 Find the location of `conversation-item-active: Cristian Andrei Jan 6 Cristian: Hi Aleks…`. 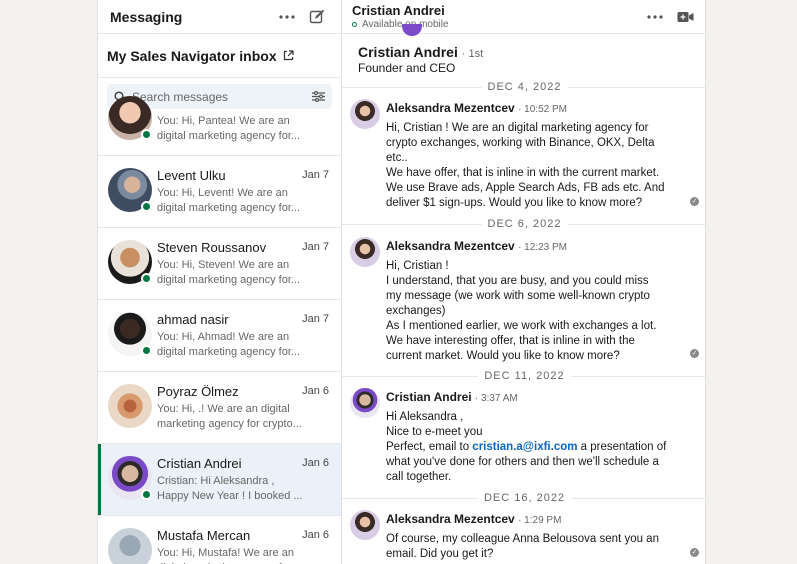

conversation-item-active: Cristian Andrei Jan 6 Cristian: Hi Aleks… is located at coordinates (219, 480).